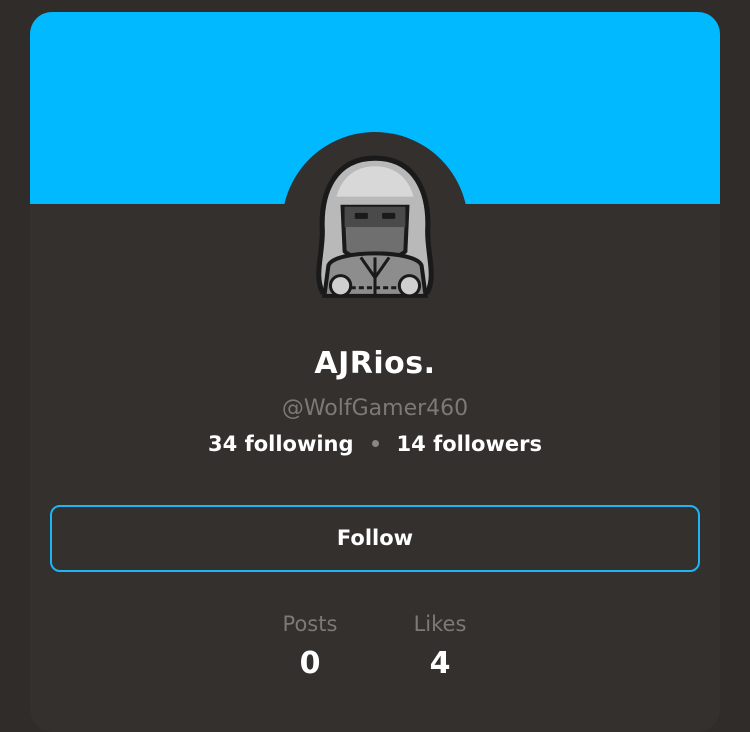 The height and width of the screenshot is (732, 750). I want to click on posts-counter: Posts 0, so click(310, 646).